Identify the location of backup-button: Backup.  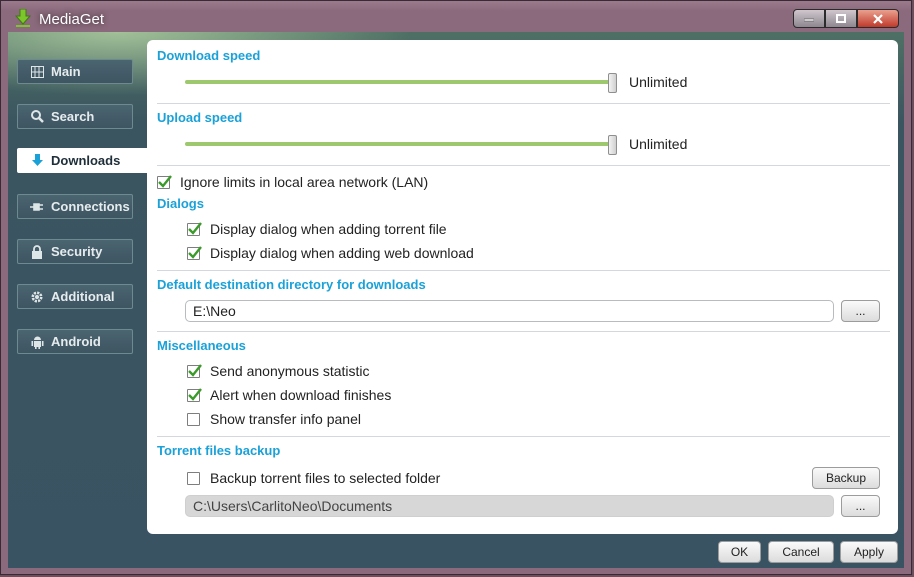
(846, 478).